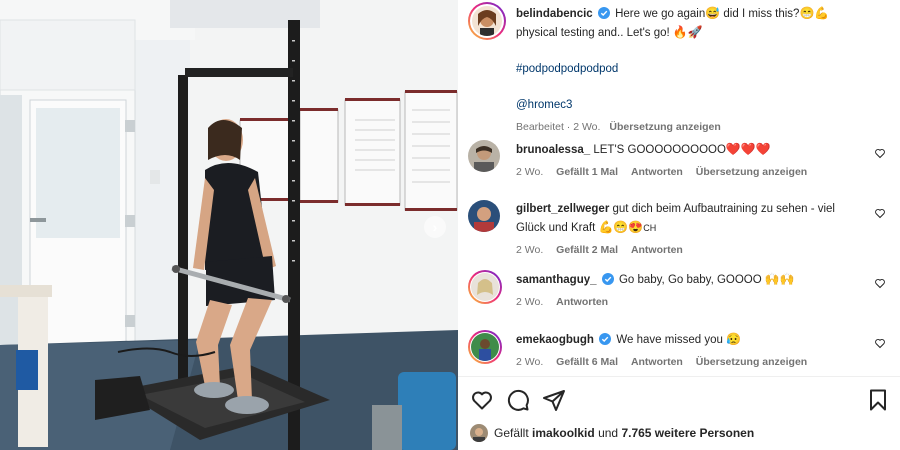  I want to click on post-action-bar, so click(679, 401).